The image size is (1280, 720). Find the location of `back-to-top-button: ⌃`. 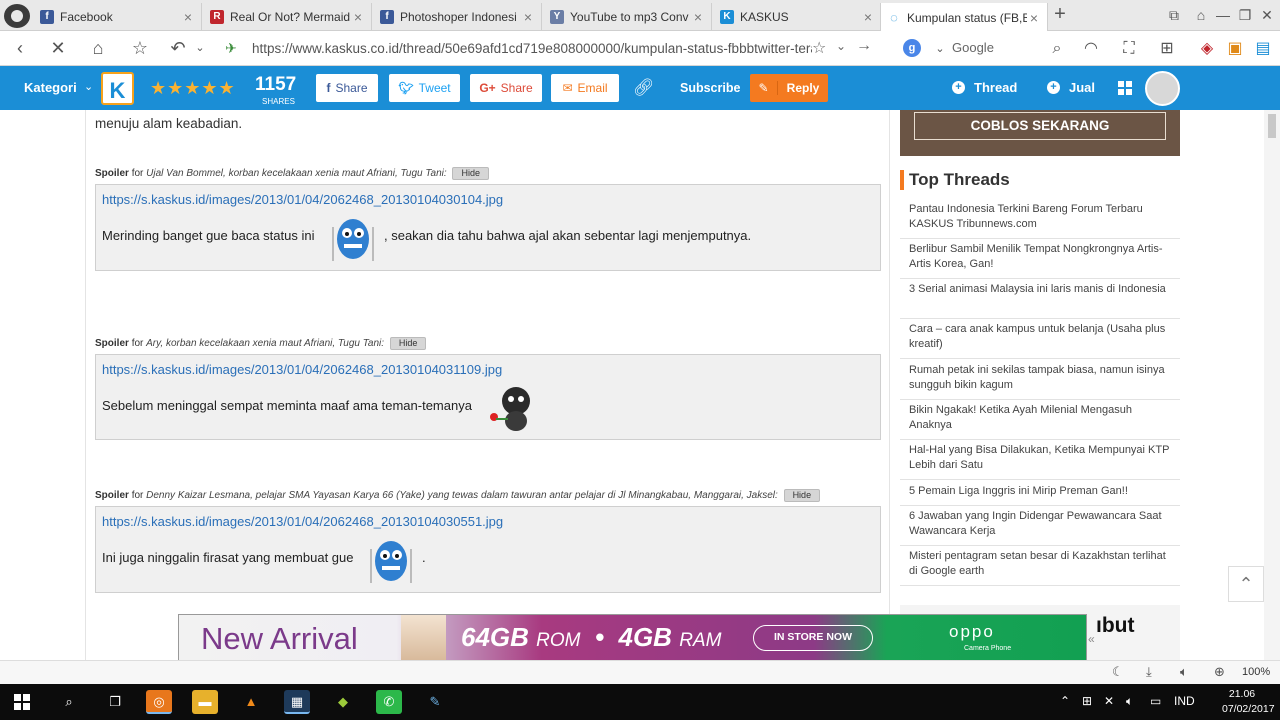

back-to-top-button: ⌃ is located at coordinates (1246, 584).